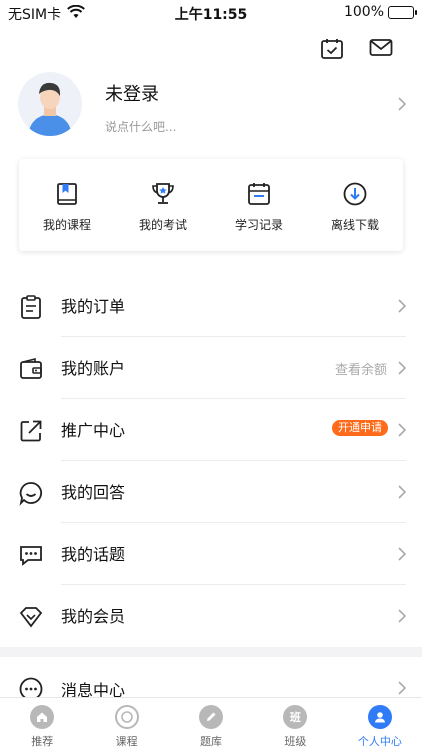 This screenshot has height=750, width=422. What do you see at coordinates (132, 93) in the screenshot?
I see `profile-name: 未登录` at bounding box center [132, 93].